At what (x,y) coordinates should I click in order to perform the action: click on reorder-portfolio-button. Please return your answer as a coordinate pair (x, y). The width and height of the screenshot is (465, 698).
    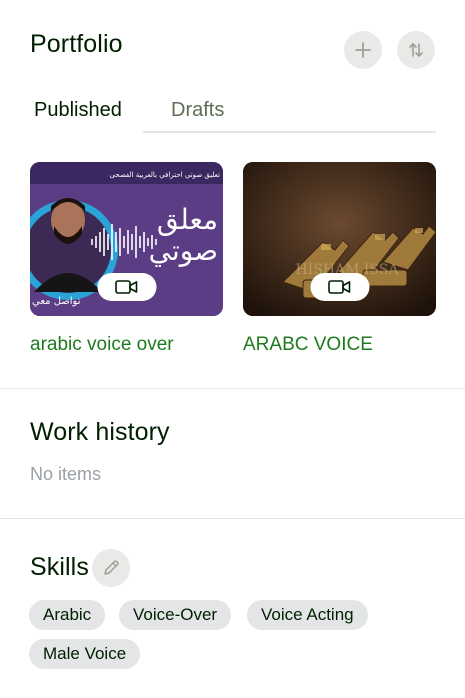
    Looking at the image, I should click on (416, 50).